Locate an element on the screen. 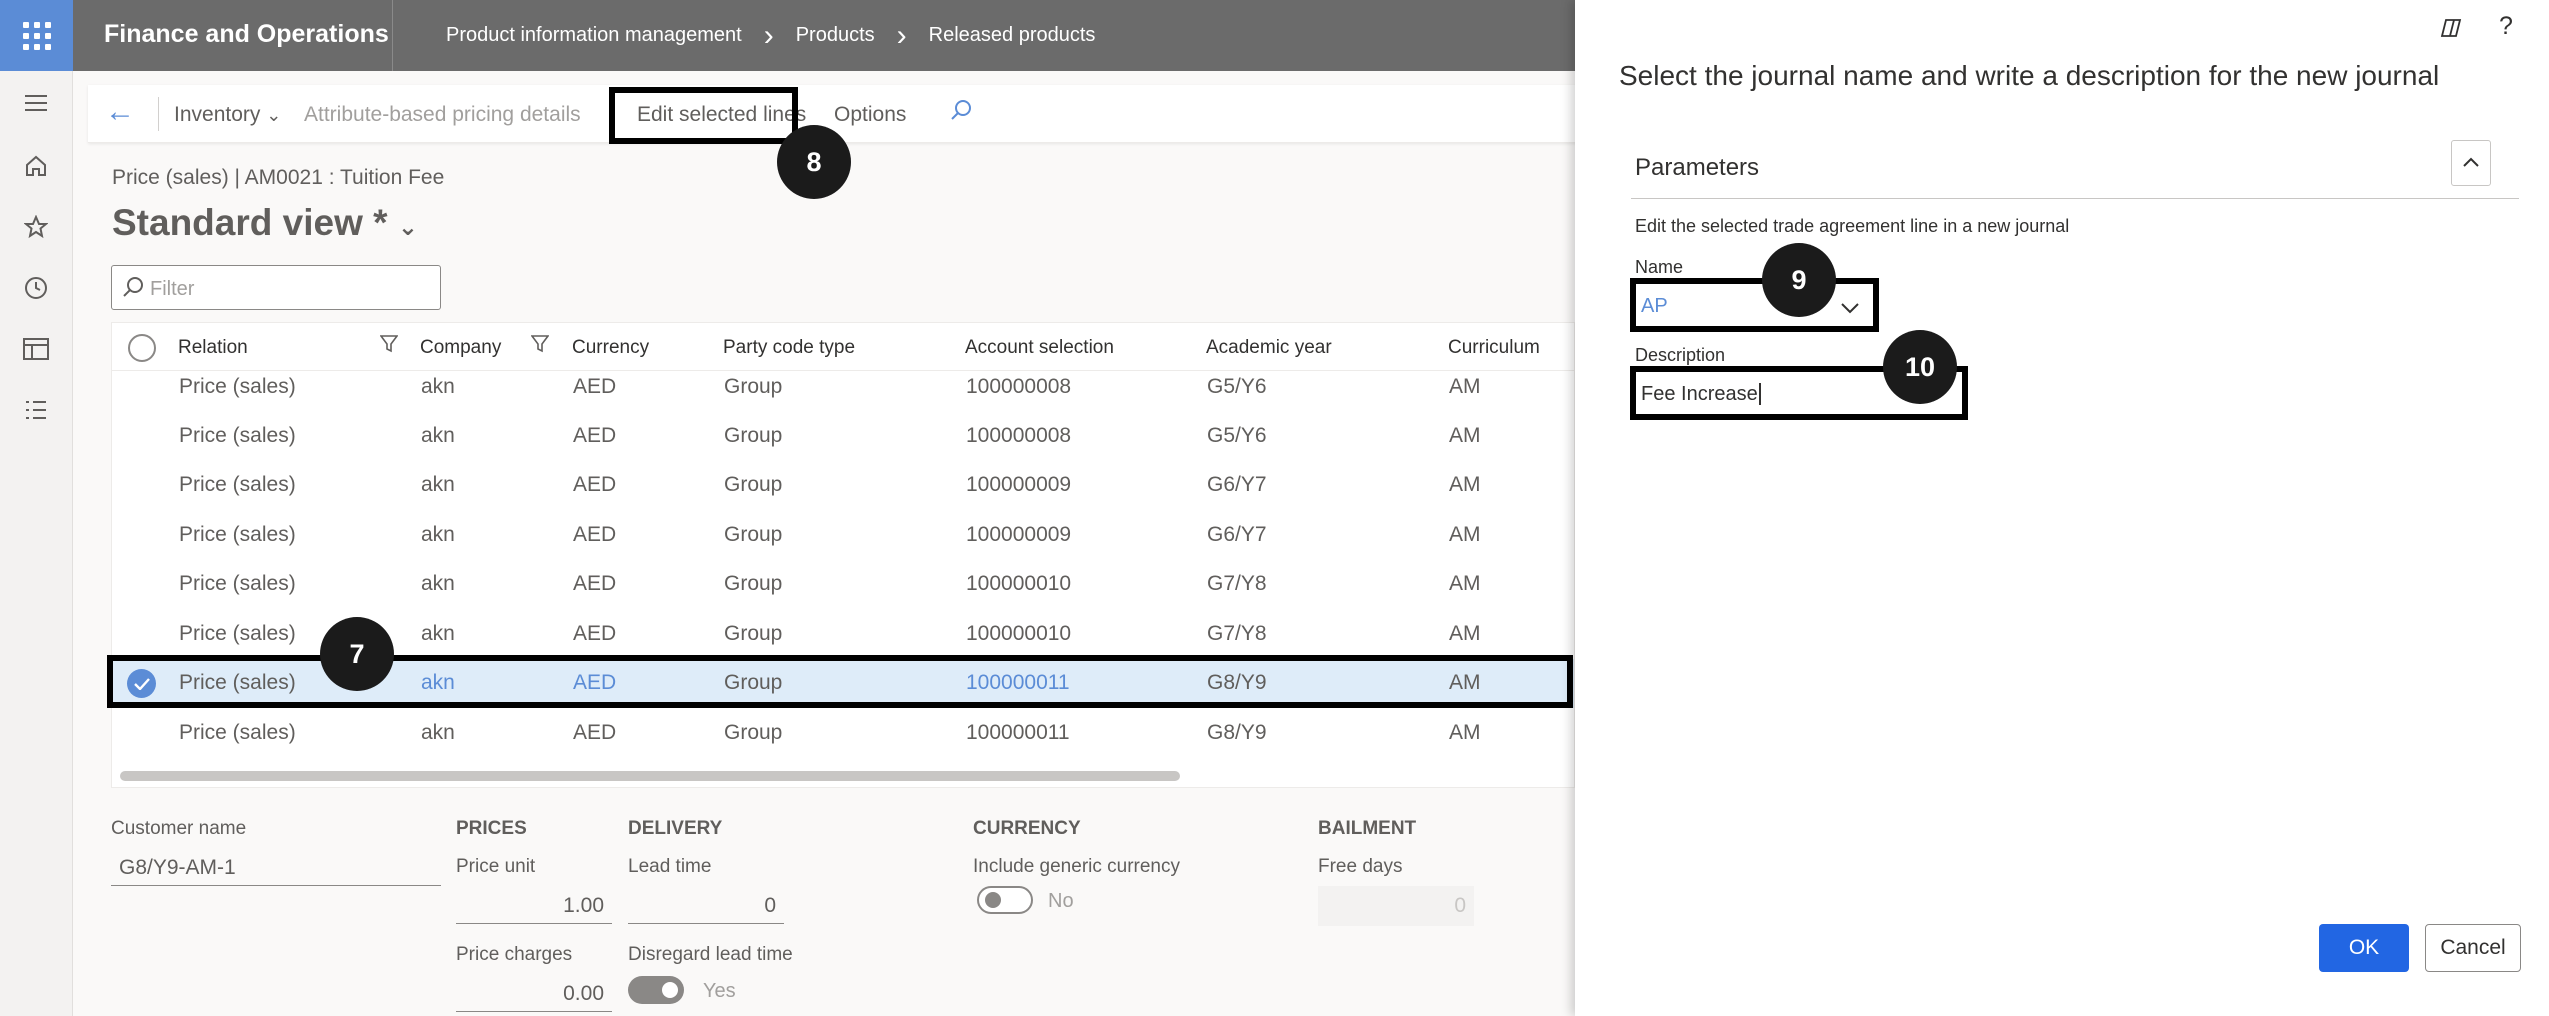  cell-academic-year: G8/Y9 is located at coordinates (1237, 732).